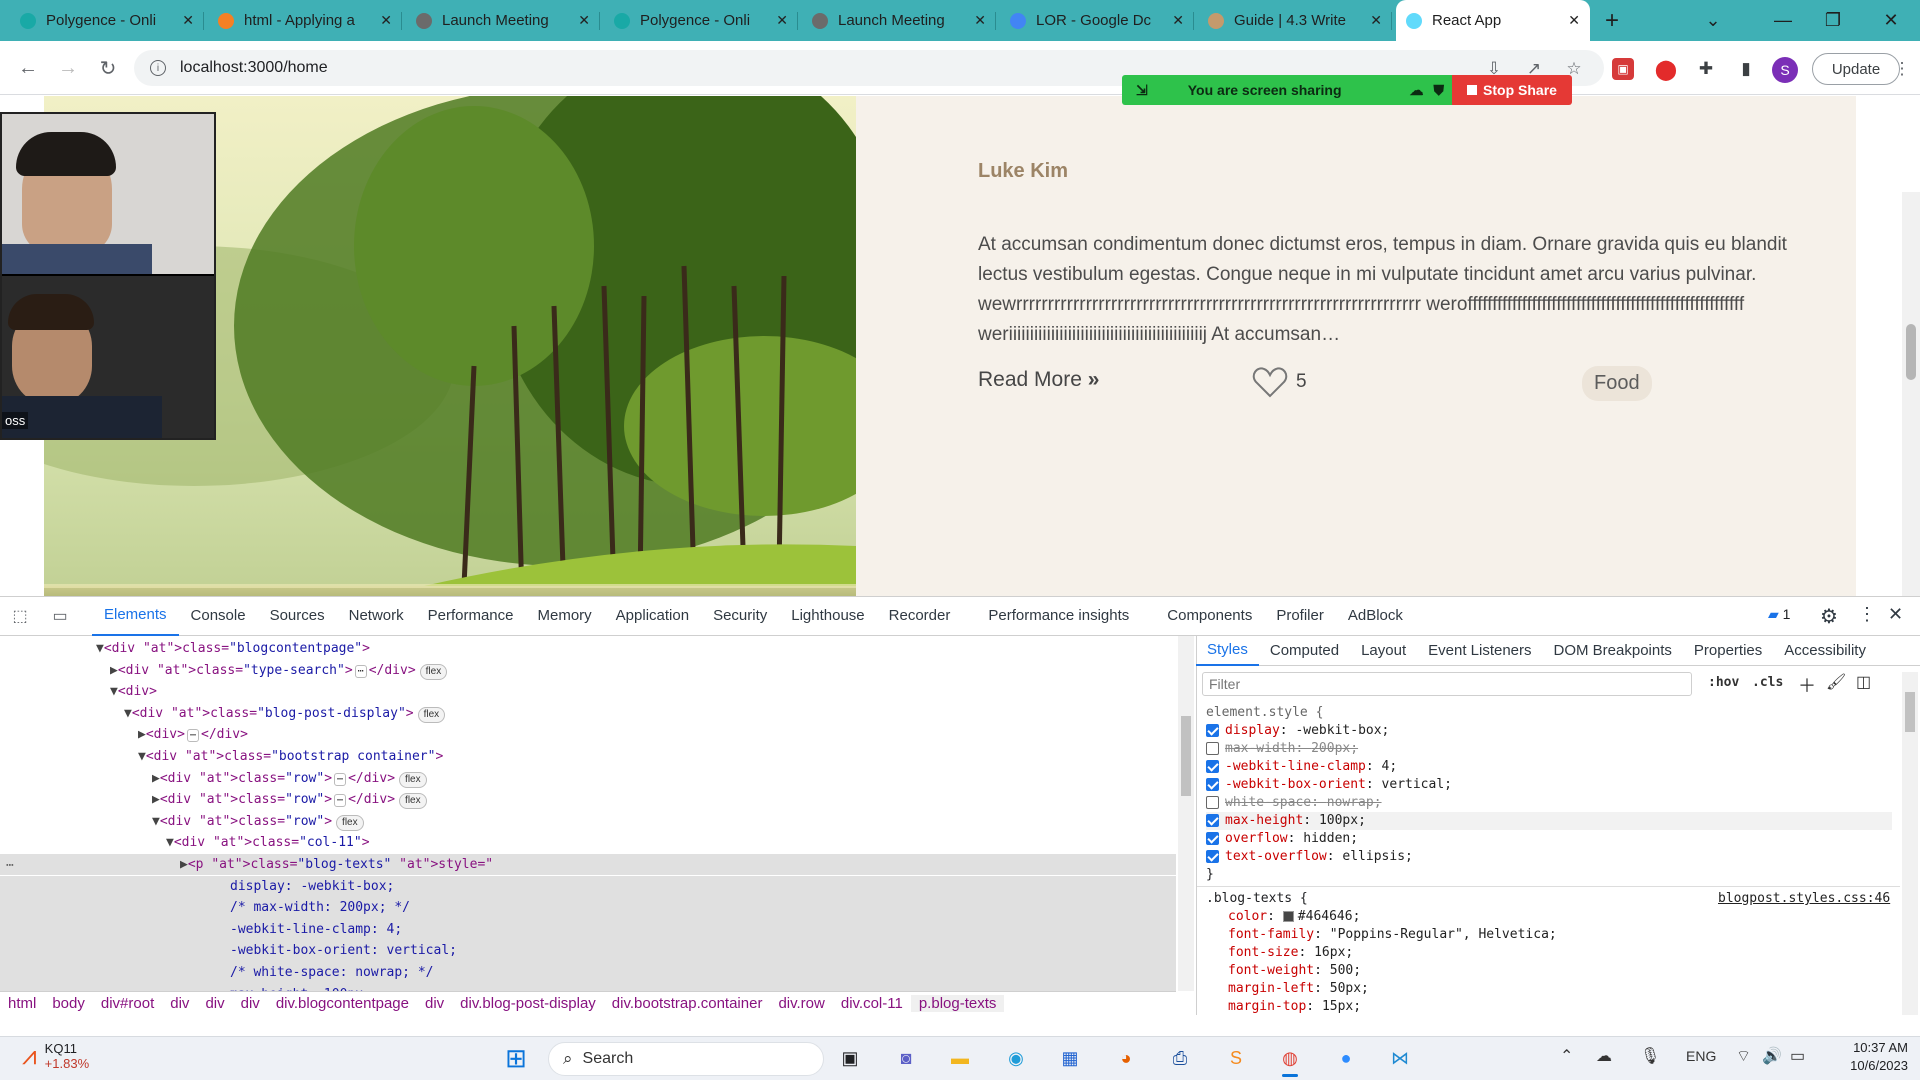  Describe the element at coordinates (55, 1056) in the screenshot. I see `stock-widget: ⩘ KQ11 +1.83%` at that location.